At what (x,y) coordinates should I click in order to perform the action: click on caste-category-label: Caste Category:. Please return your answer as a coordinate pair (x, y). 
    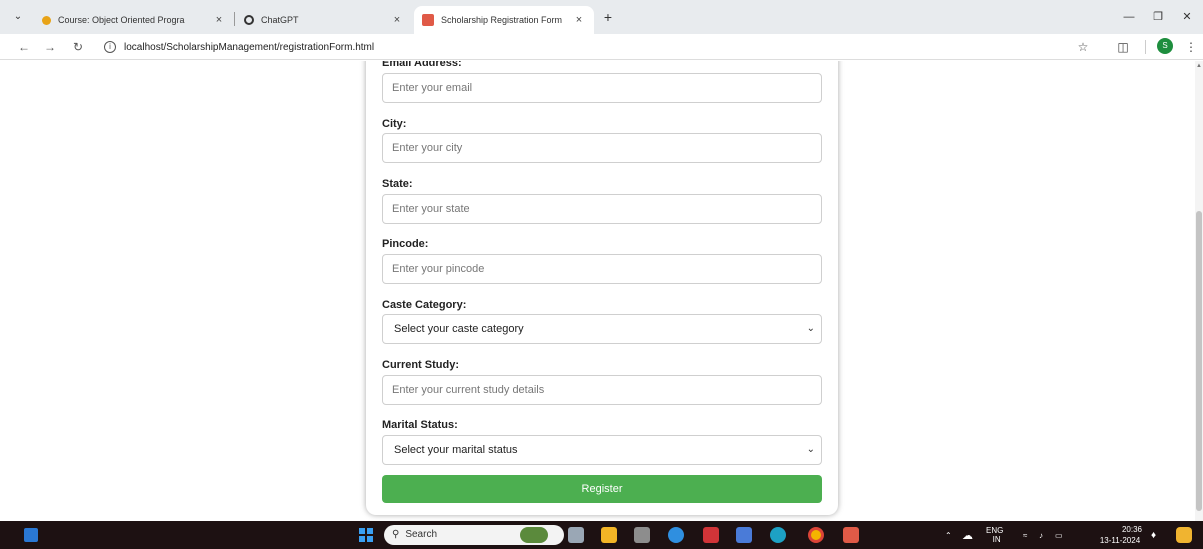
    Looking at the image, I should click on (424, 305).